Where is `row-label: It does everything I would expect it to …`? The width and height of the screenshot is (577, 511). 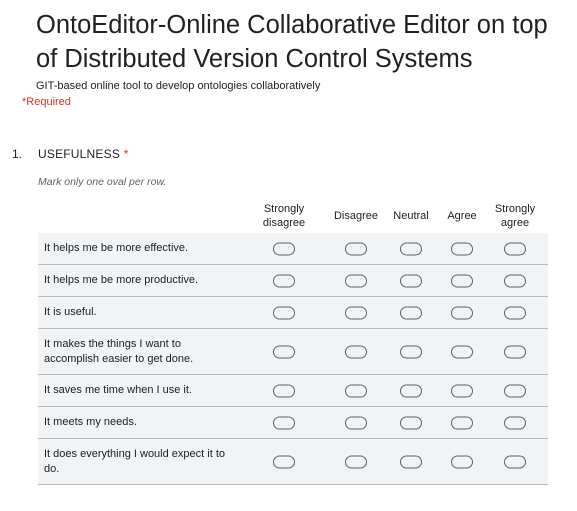
row-label: It does everything I would expect it to … is located at coordinates (134, 461).